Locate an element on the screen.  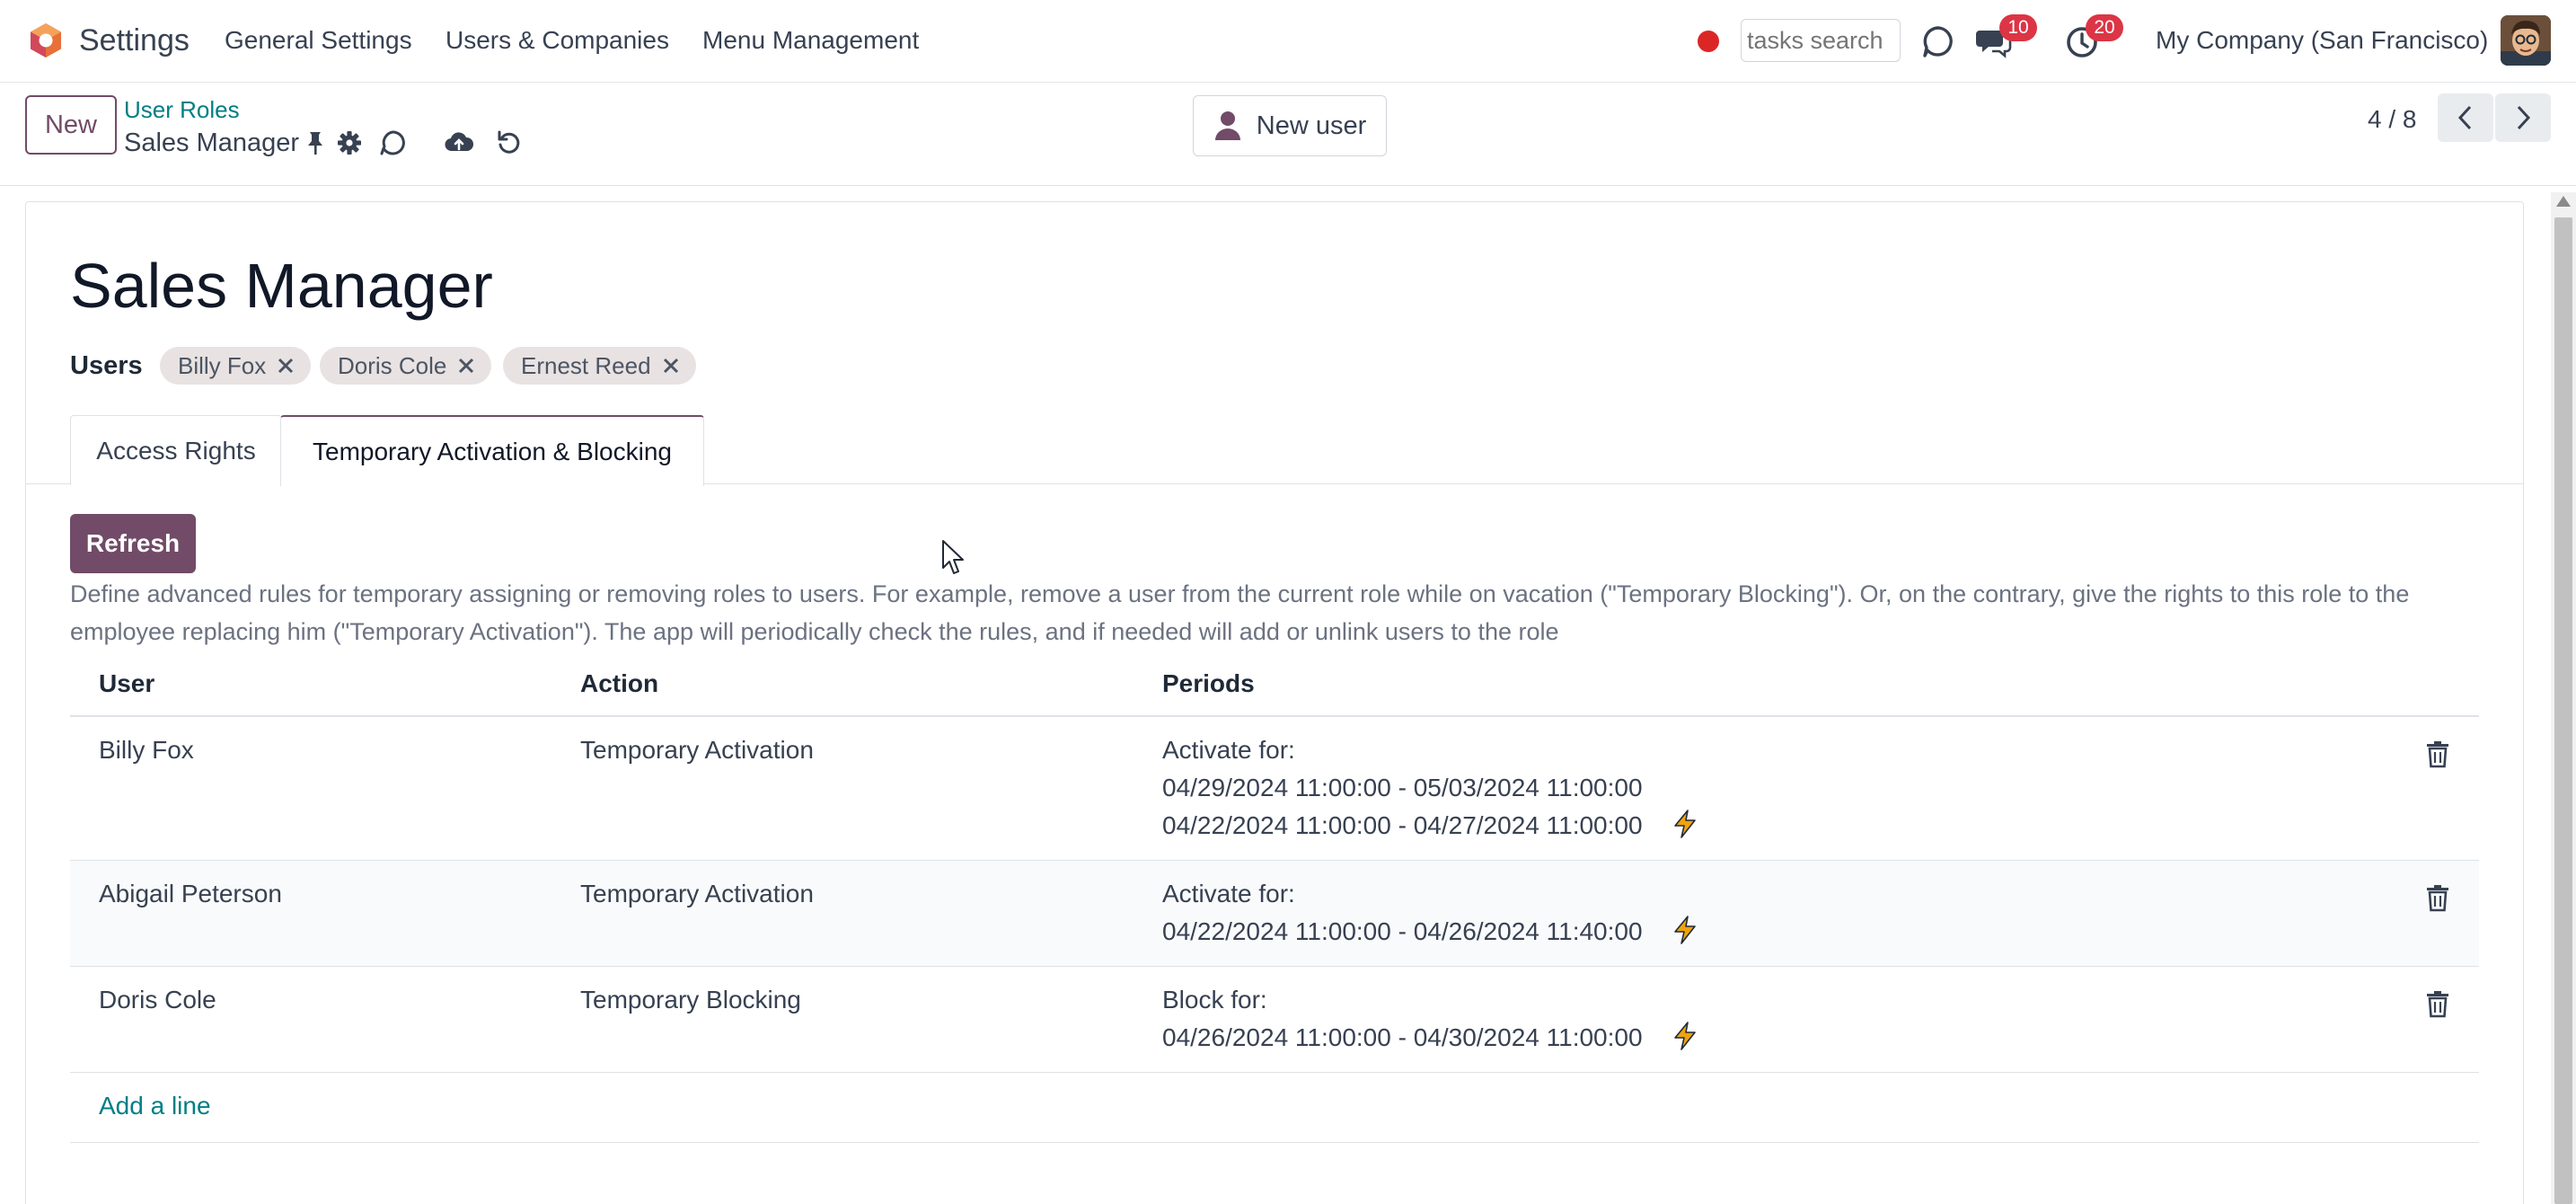
cloud-upload-icon is located at coordinates (459, 143).